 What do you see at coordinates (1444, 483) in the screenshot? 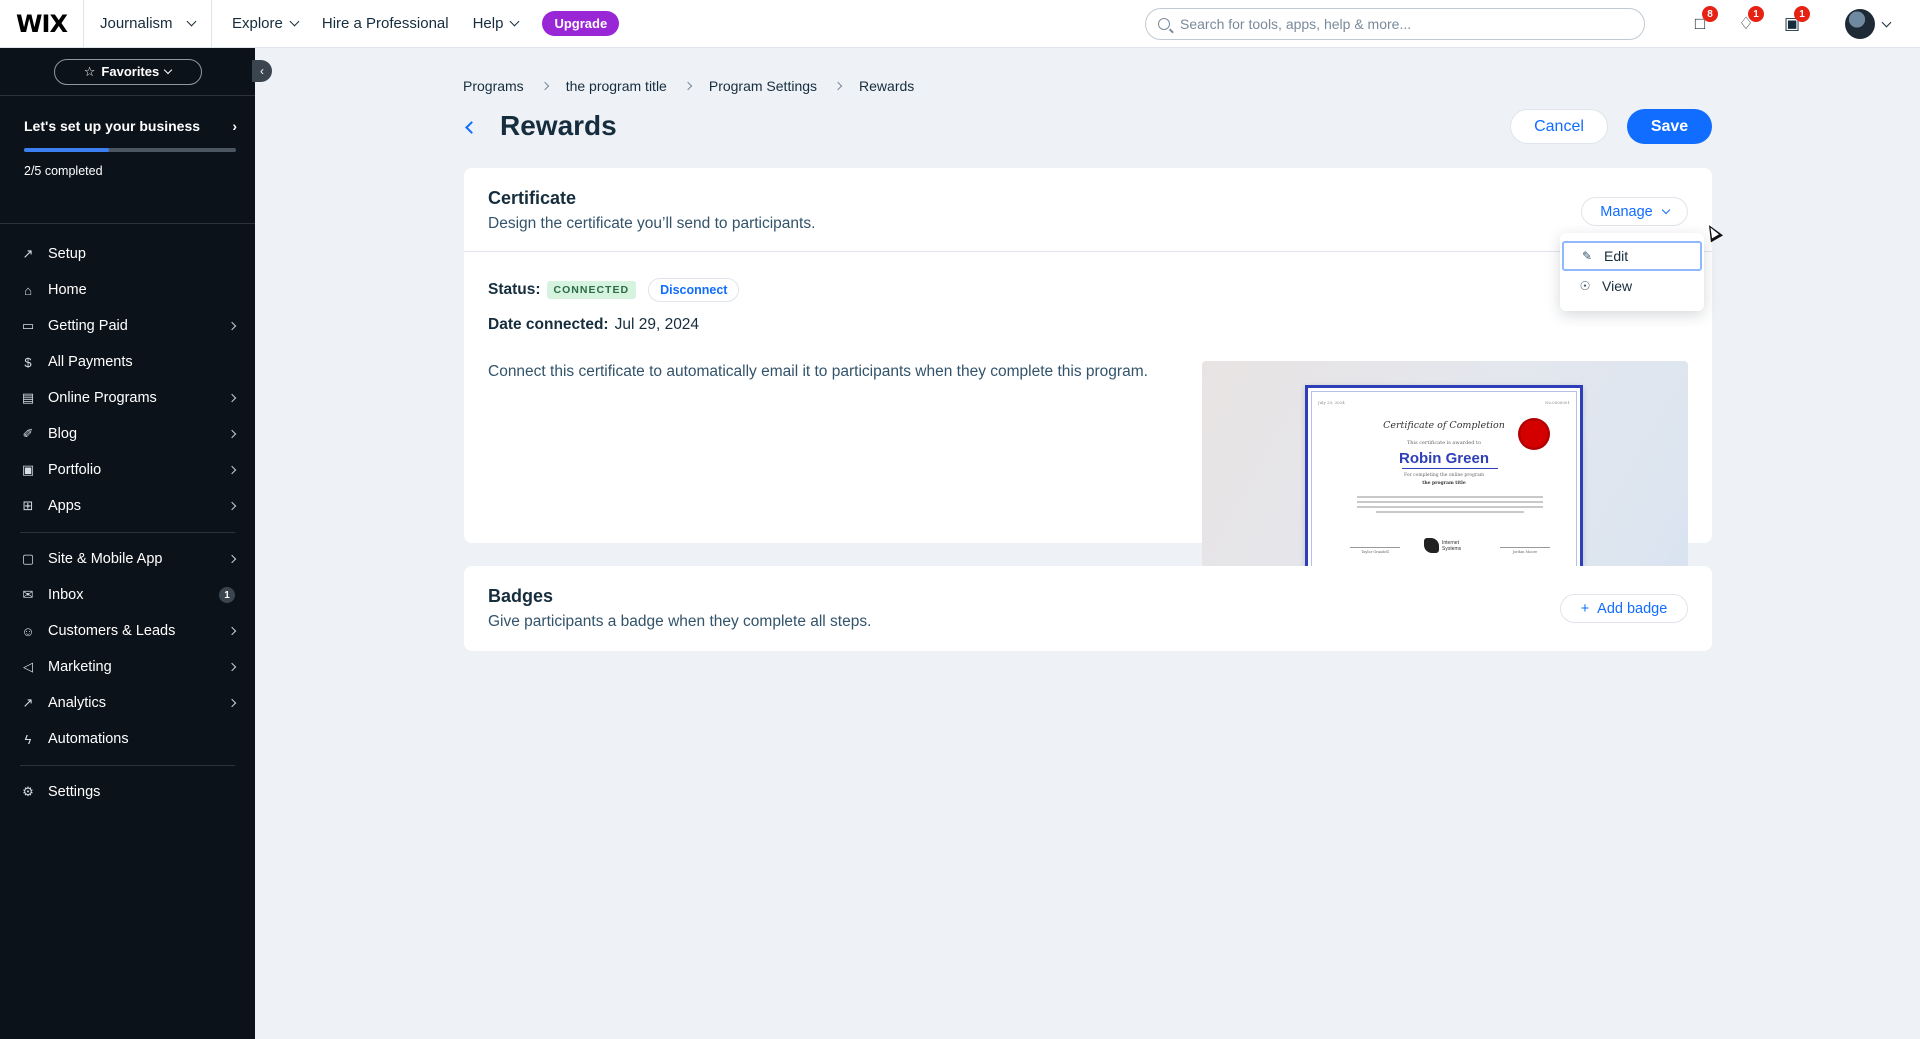
I see `cert-program-title: the program title` at bounding box center [1444, 483].